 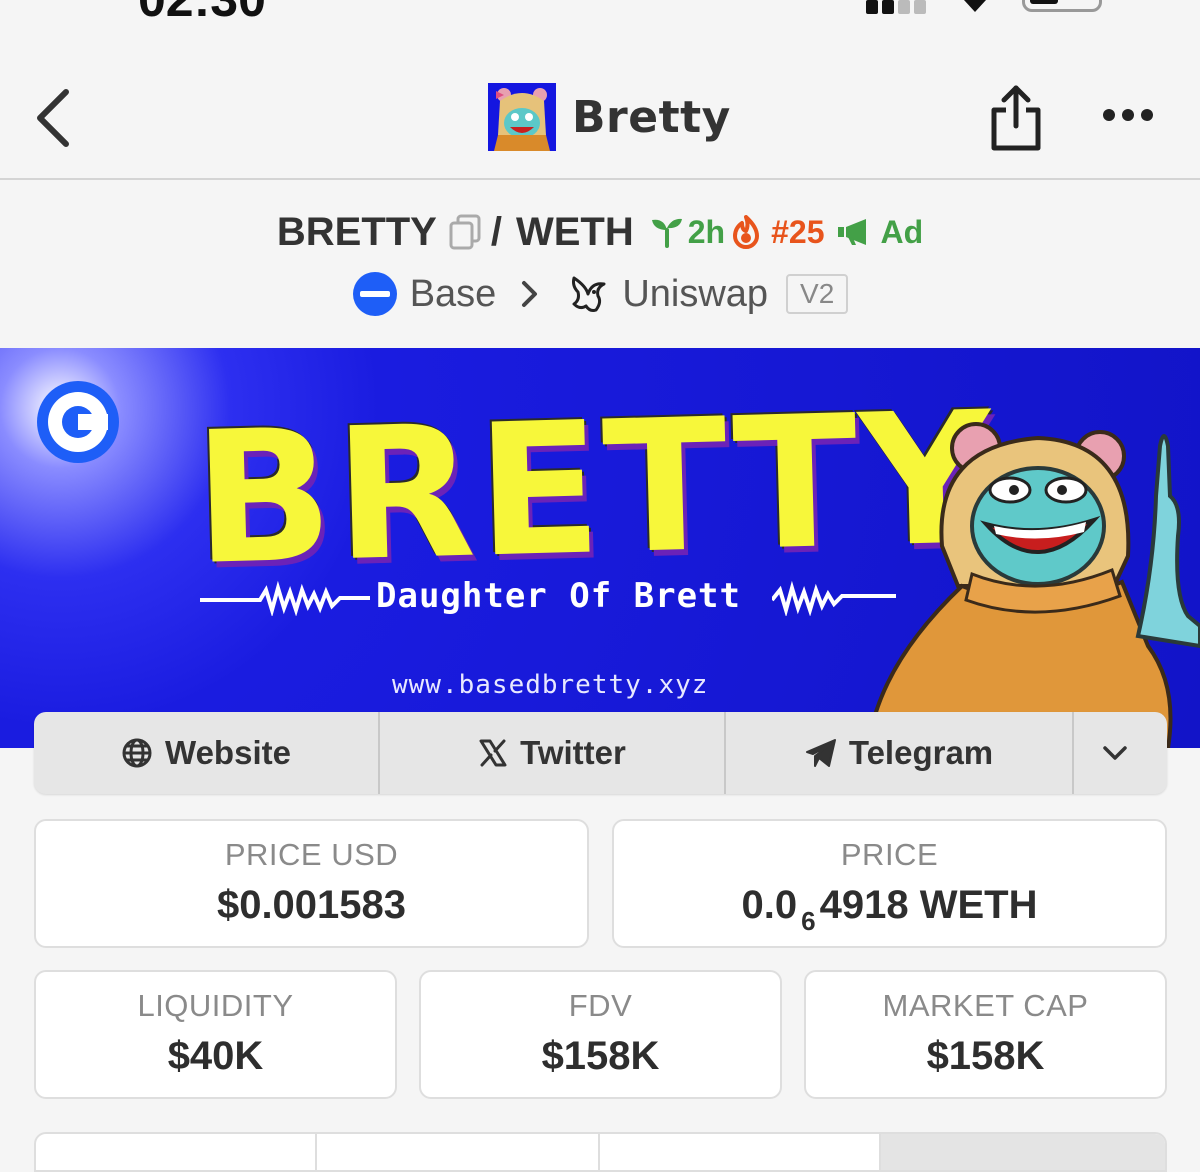 I want to click on trending-rank-badge: #25, so click(x=777, y=232).